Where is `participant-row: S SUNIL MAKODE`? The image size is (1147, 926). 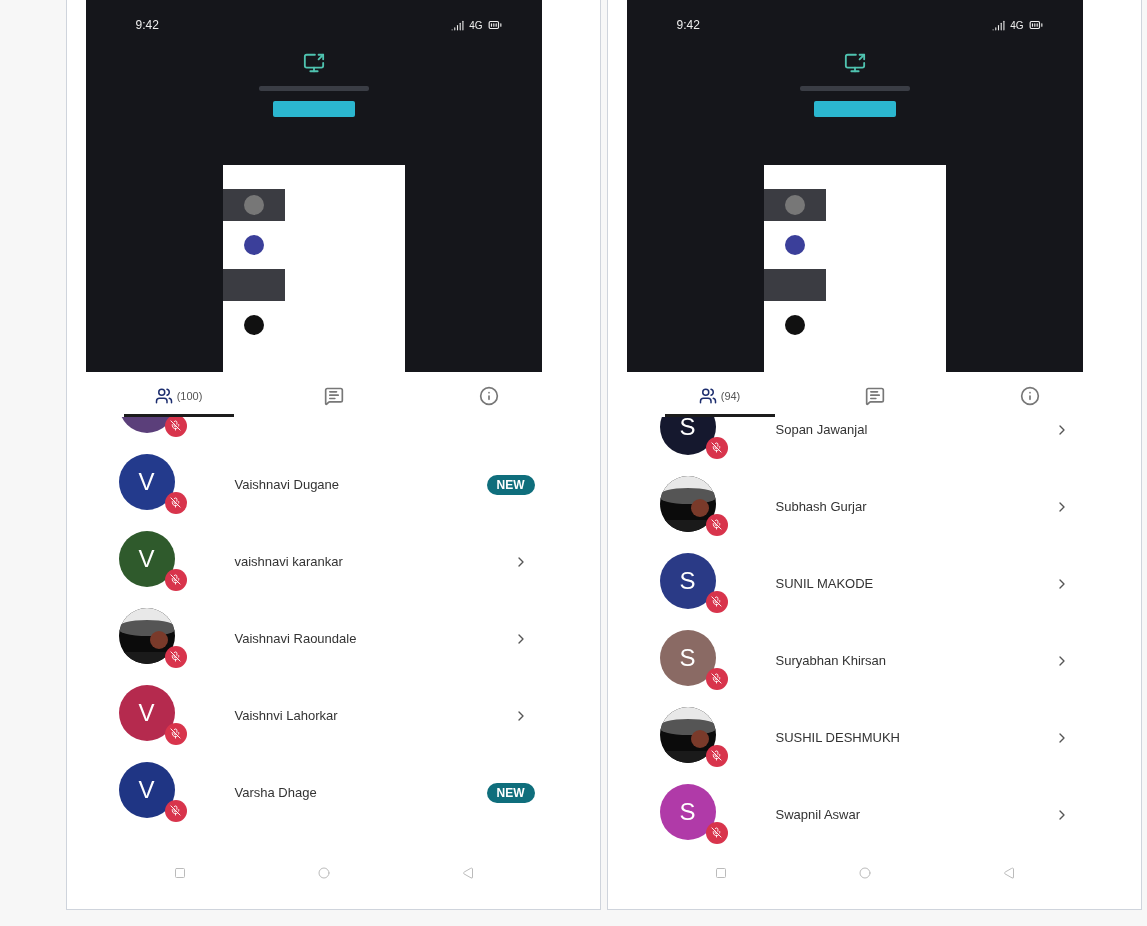
participant-row: S SUNIL MAKODE is located at coordinates (874, 583).